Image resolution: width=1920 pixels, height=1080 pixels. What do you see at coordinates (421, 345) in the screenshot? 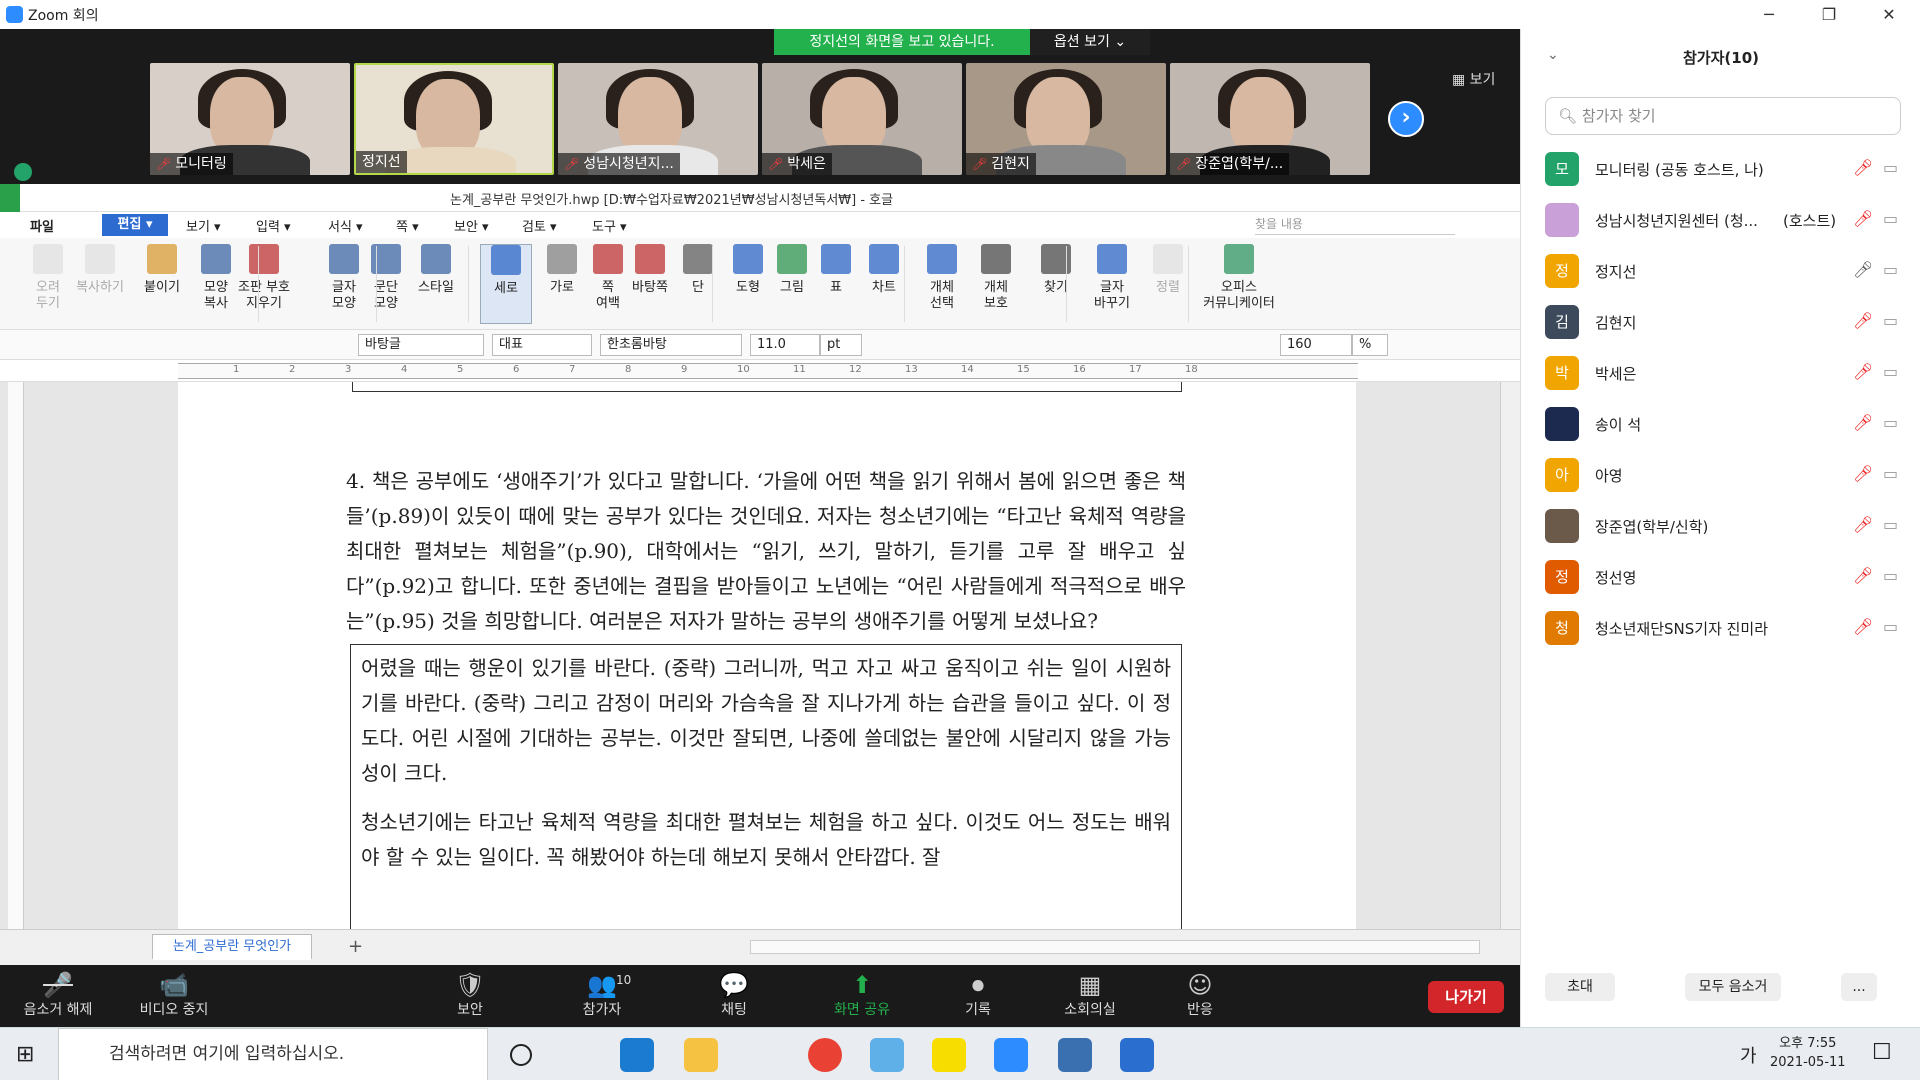
I see `style-select: 바탕글` at bounding box center [421, 345].